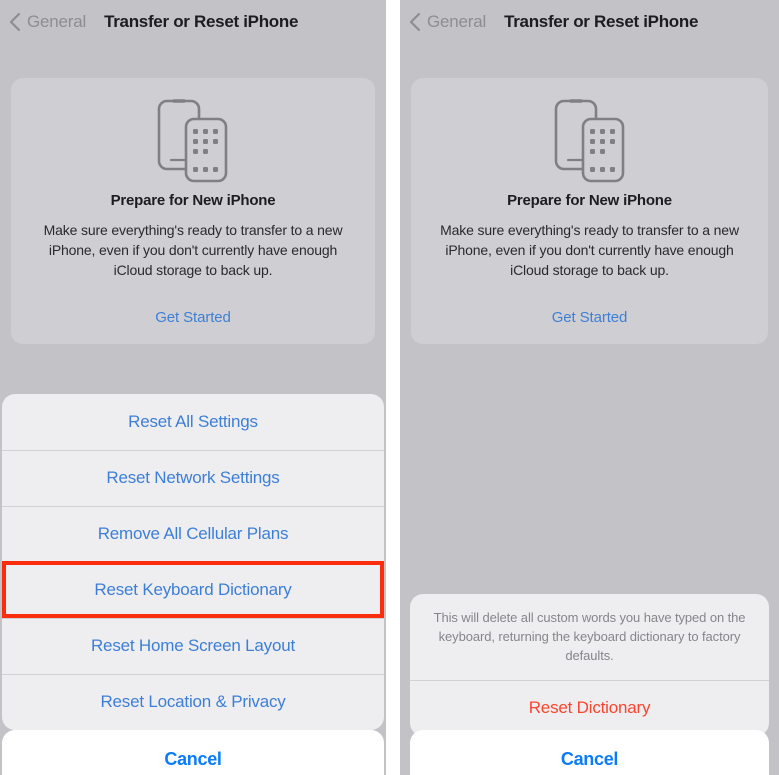  Describe the element at coordinates (201, 21) in the screenshot. I see `page-title: Transfer or Reset iPhone` at that location.